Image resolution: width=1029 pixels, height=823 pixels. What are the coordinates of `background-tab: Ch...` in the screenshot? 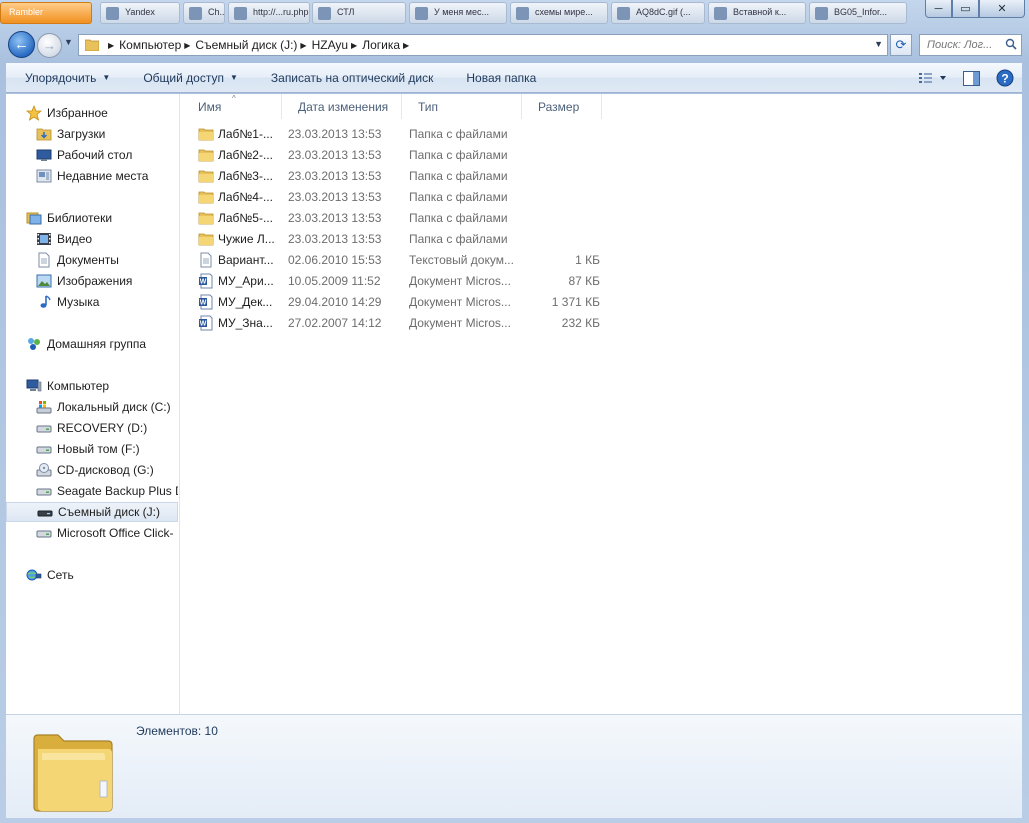 It's located at (204, 13).